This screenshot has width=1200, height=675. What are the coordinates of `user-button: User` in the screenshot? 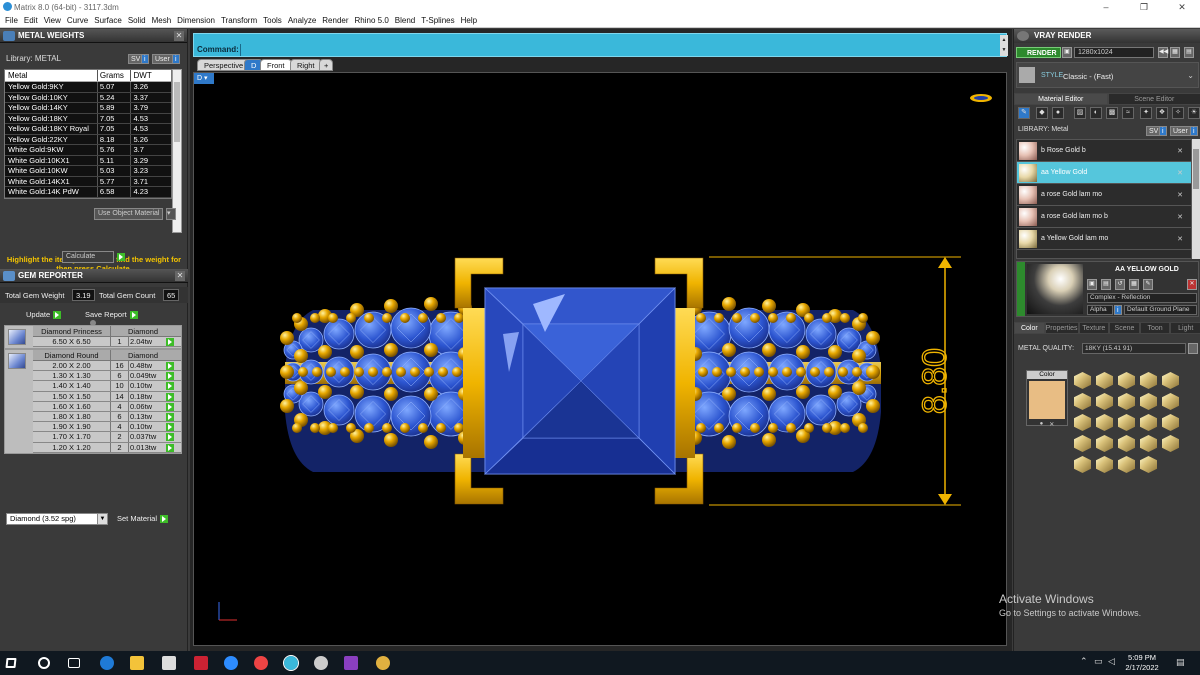 It's located at (1180, 131).